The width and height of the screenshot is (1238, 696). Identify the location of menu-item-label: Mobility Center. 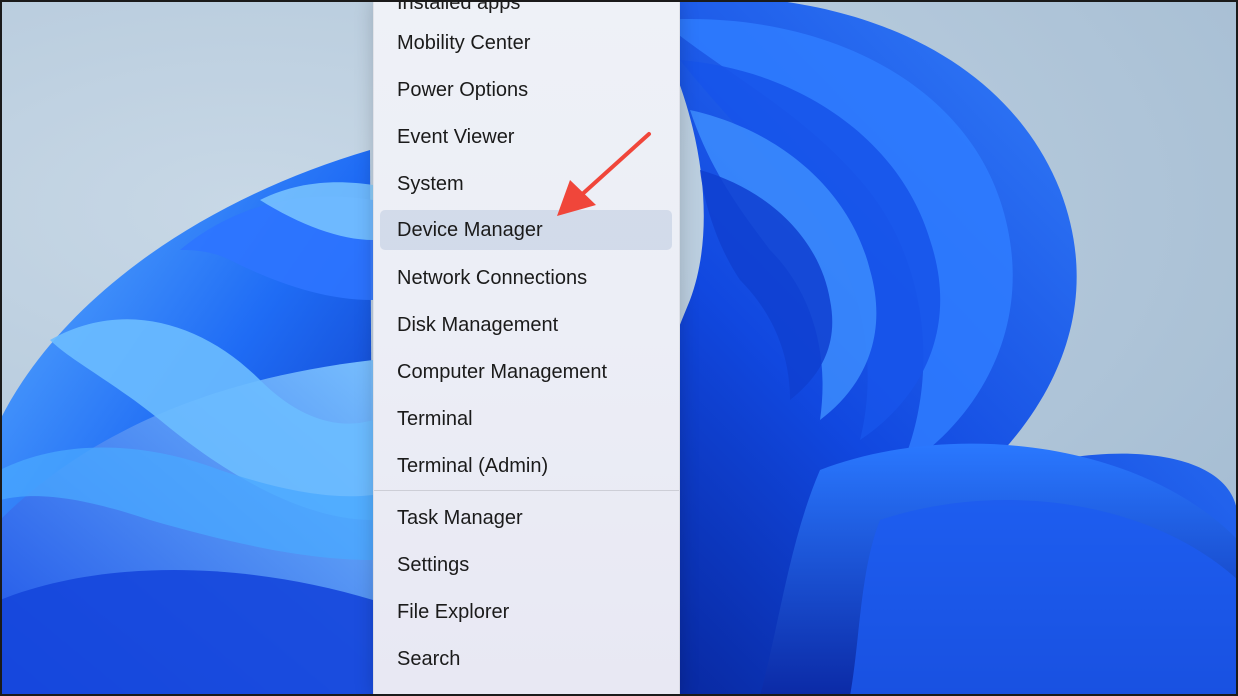
(464, 42).